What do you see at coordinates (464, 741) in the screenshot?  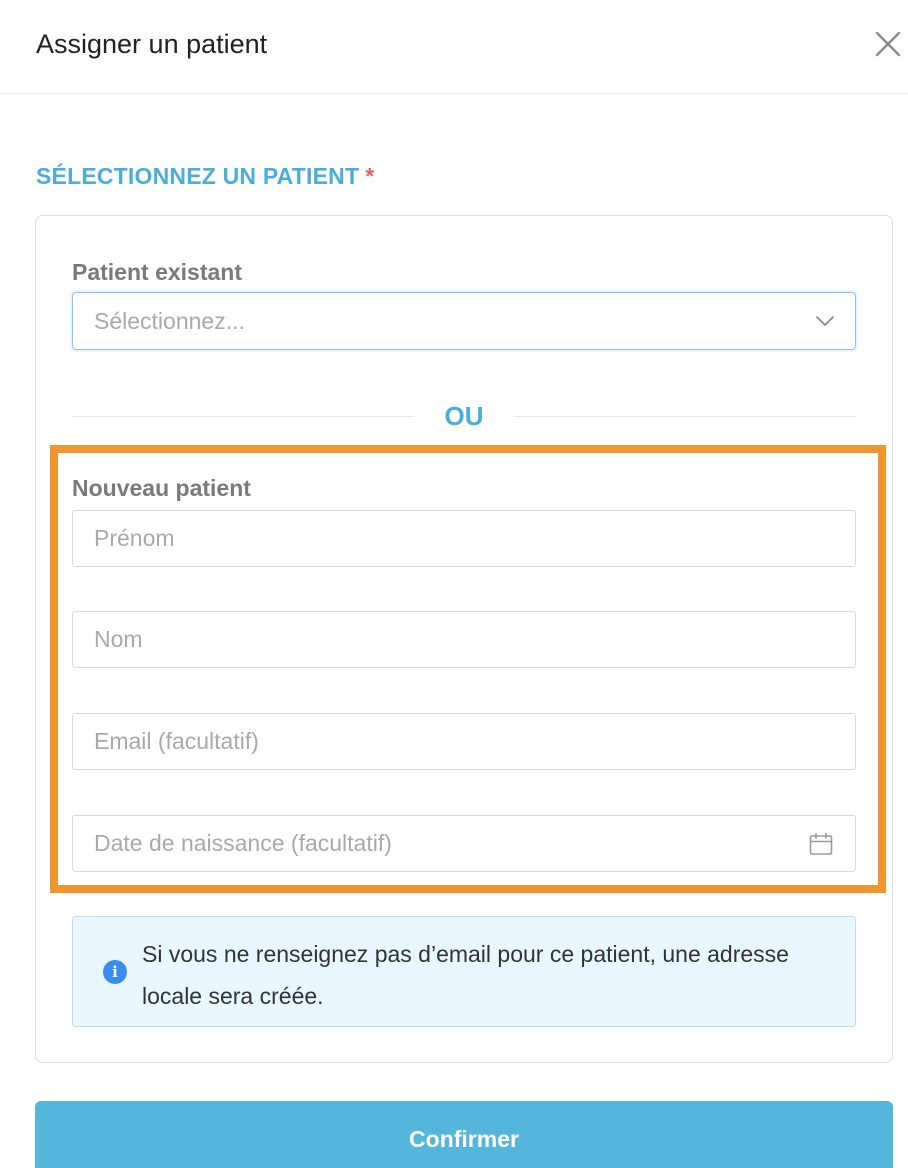 I see `email-input` at bounding box center [464, 741].